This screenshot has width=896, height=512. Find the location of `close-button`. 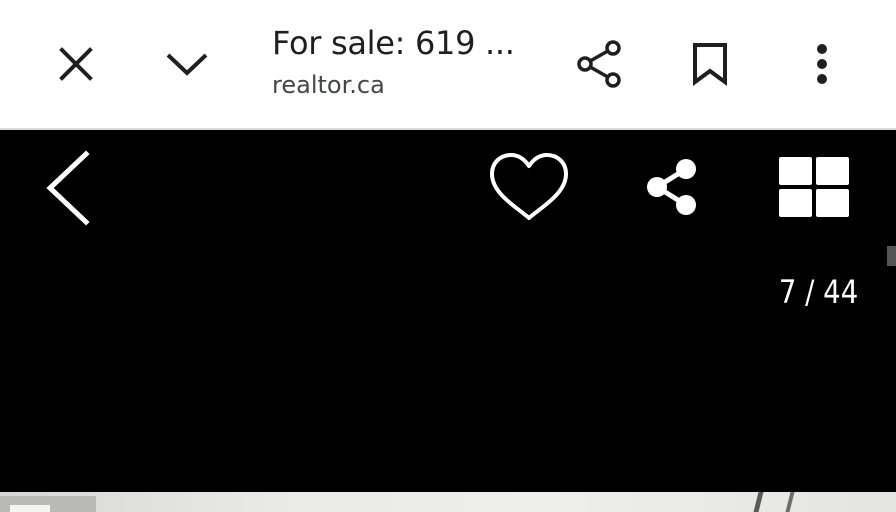

close-button is located at coordinates (76, 64).